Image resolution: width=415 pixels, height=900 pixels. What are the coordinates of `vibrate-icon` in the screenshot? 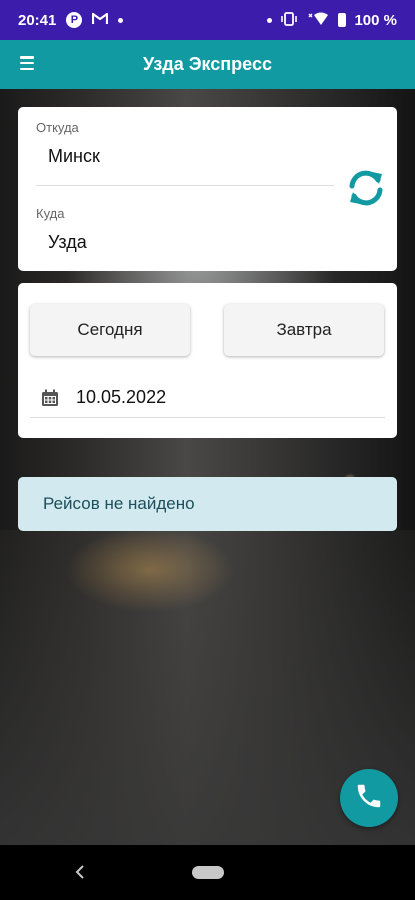 It's located at (289, 20).